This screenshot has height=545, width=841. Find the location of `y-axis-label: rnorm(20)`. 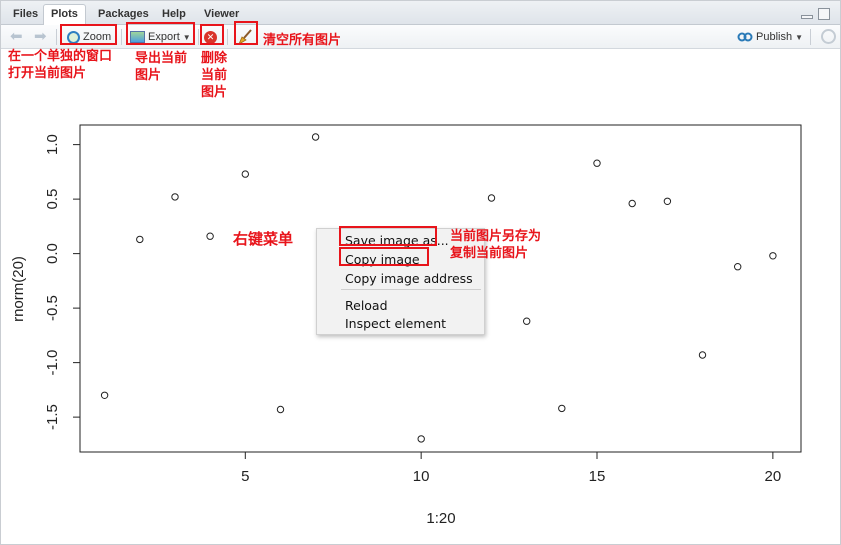

y-axis-label: rnorm(20) is located at coordinates (18, 289).